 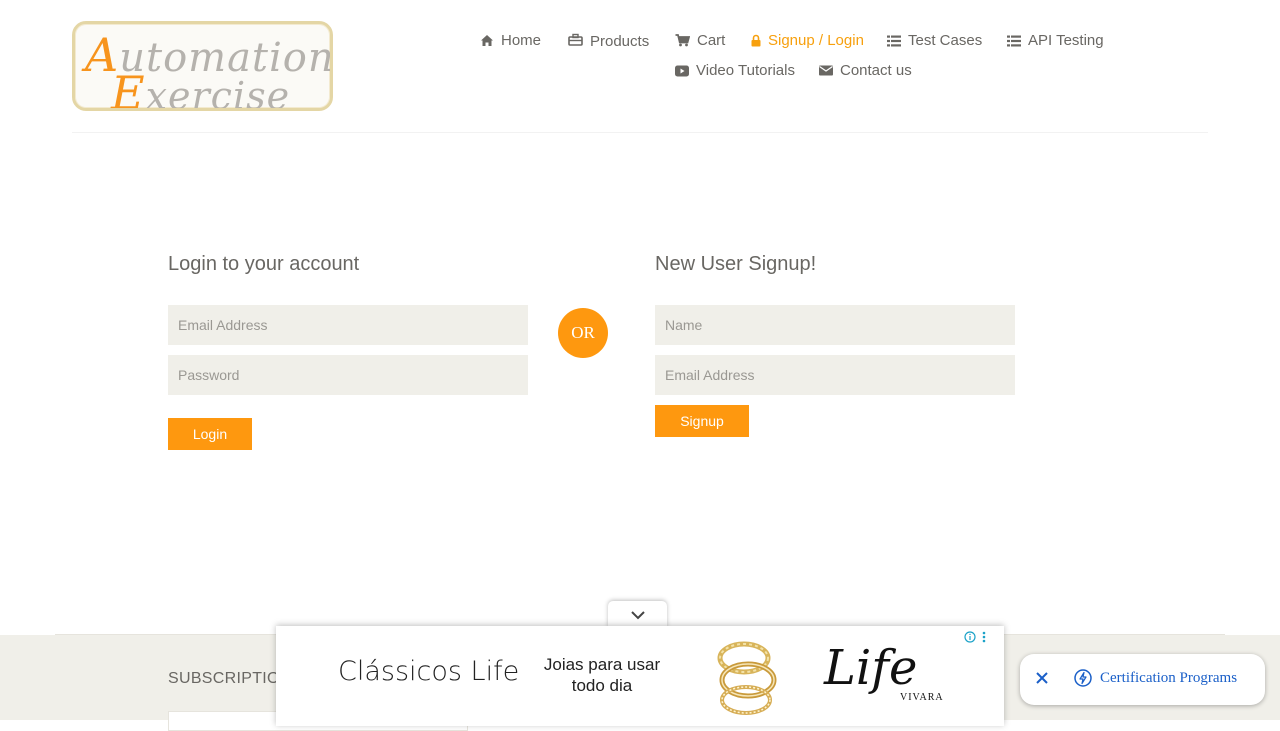 I want to click on nav-cart: Cart, so click(x=700, y=40).